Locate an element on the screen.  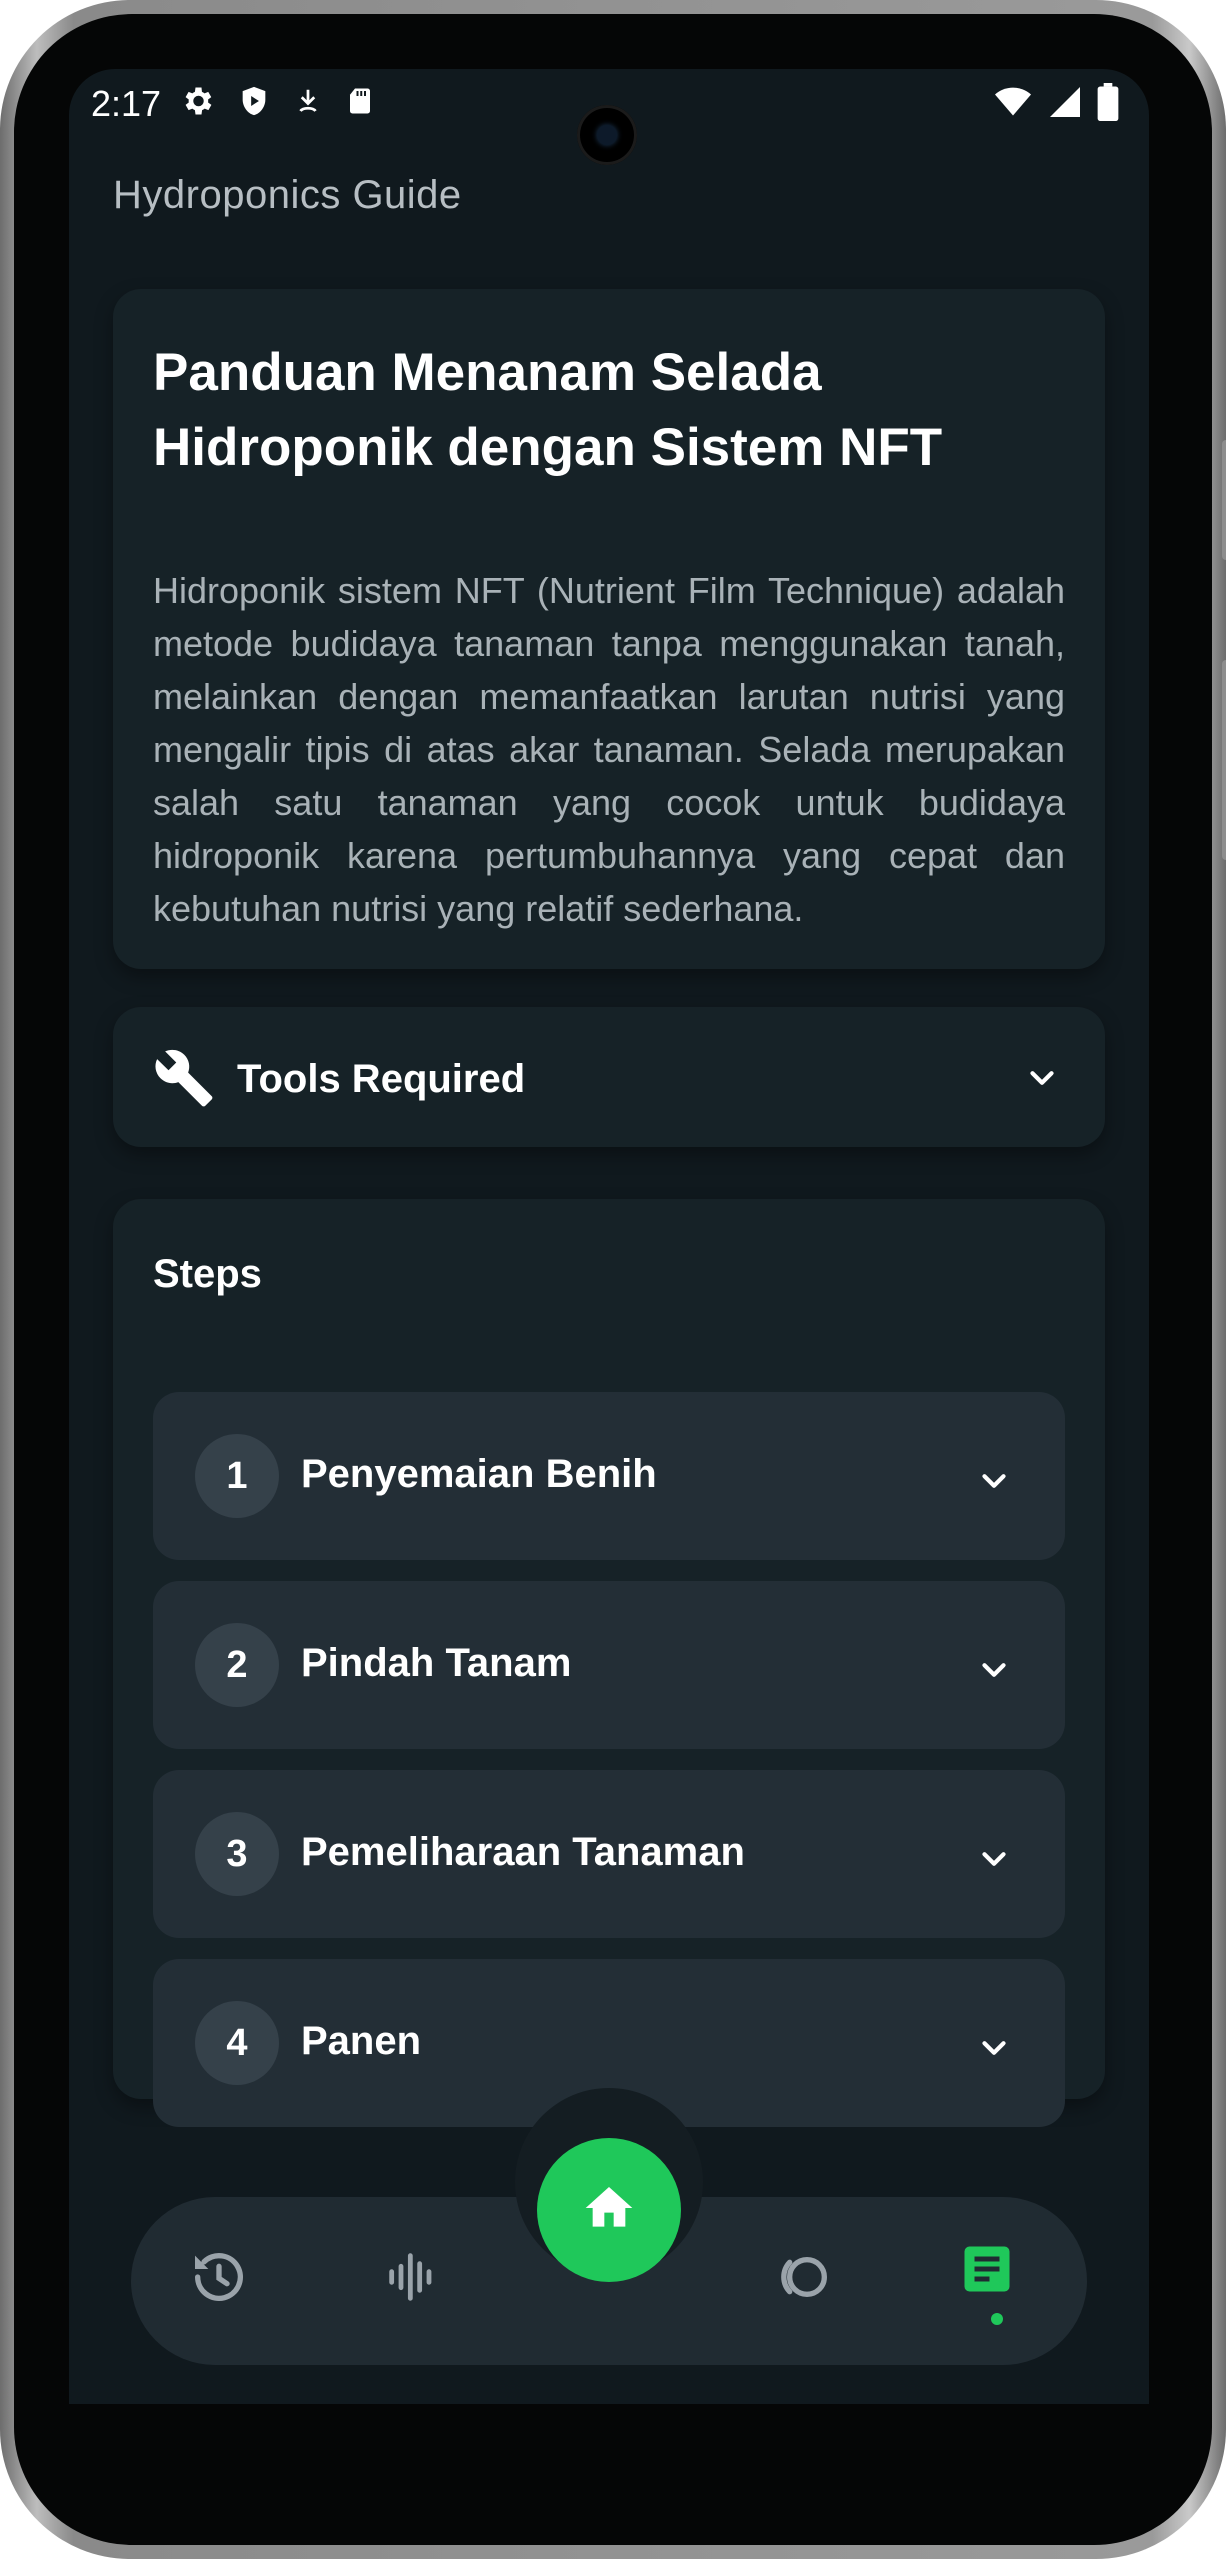
wrench-icon is located at coordinates (184, 1080).